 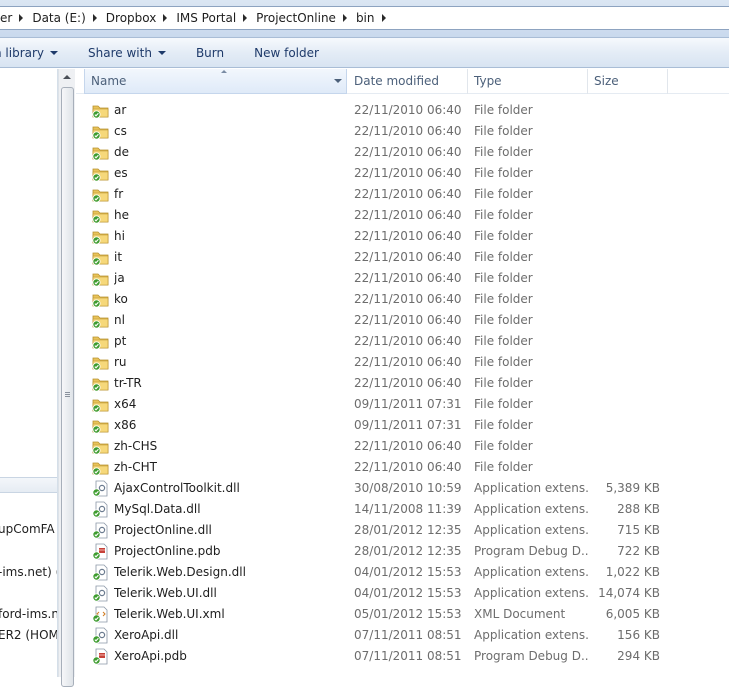 I want to click on file-name: XeroApi.pdb, so click(x=150, y=656).